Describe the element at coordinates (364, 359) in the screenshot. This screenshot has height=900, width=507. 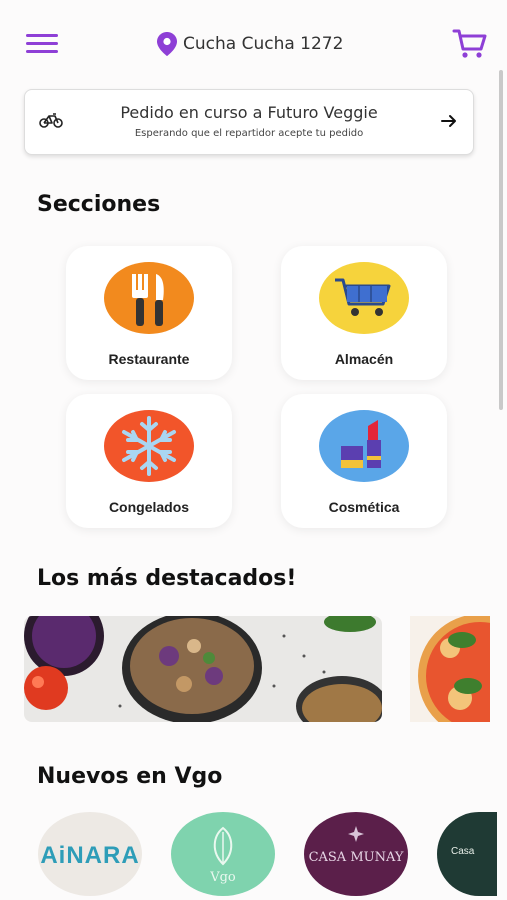
I see `section-label: Almacén` at that location.